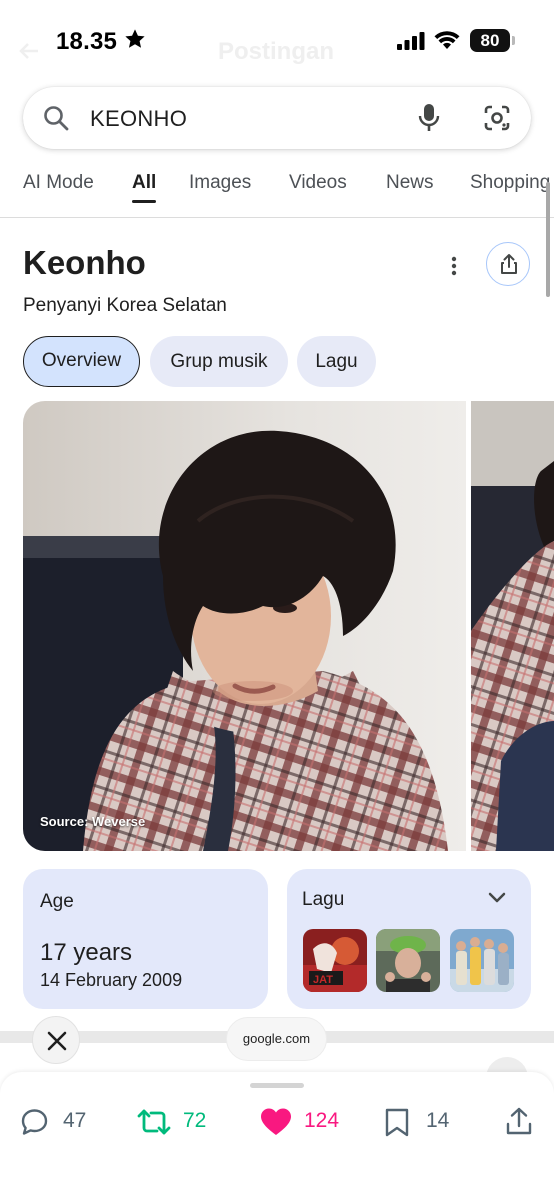  What do you see at coordinates (144, 183) in the screenshot?
I see `tab-all: All` at bounding box center [144, 183].